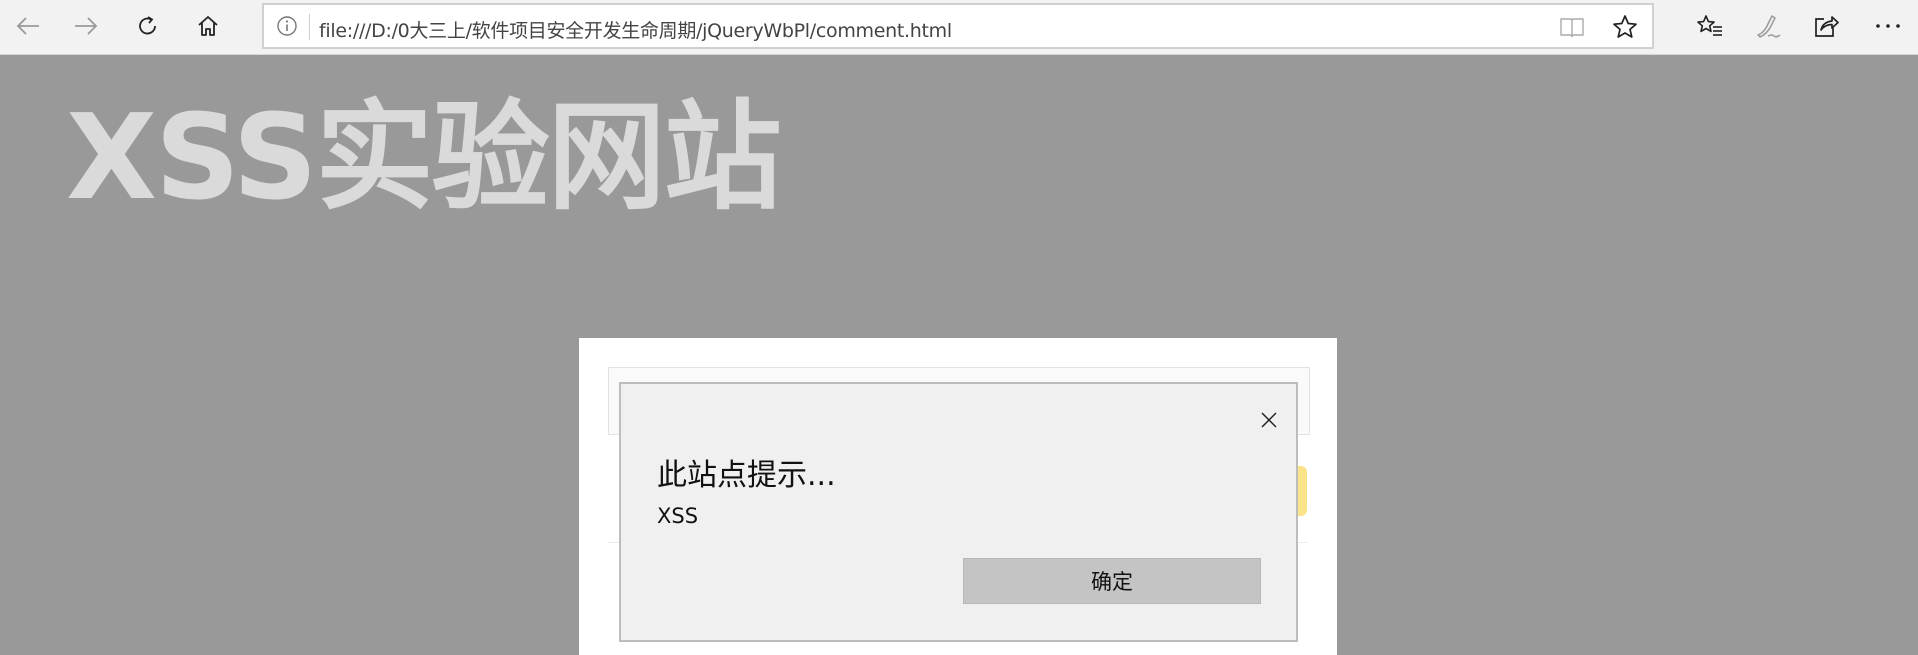 This screenshot has width=1918, height=655. I want to click on more-button, so click(1888, 26).